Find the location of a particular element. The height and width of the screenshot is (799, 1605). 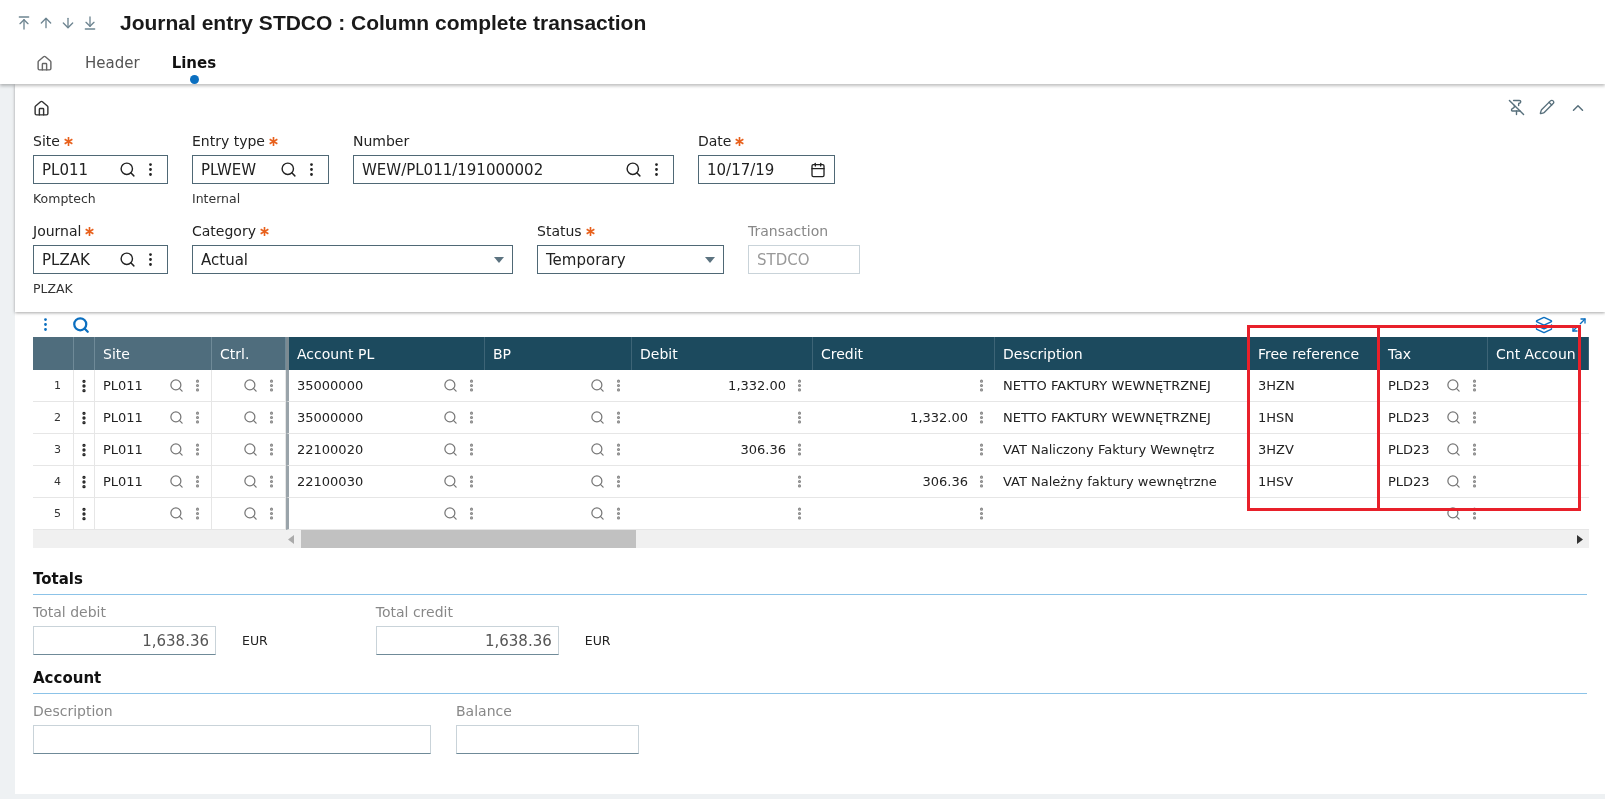

horizontal-scrollbar is located at coordinates (811, 539).